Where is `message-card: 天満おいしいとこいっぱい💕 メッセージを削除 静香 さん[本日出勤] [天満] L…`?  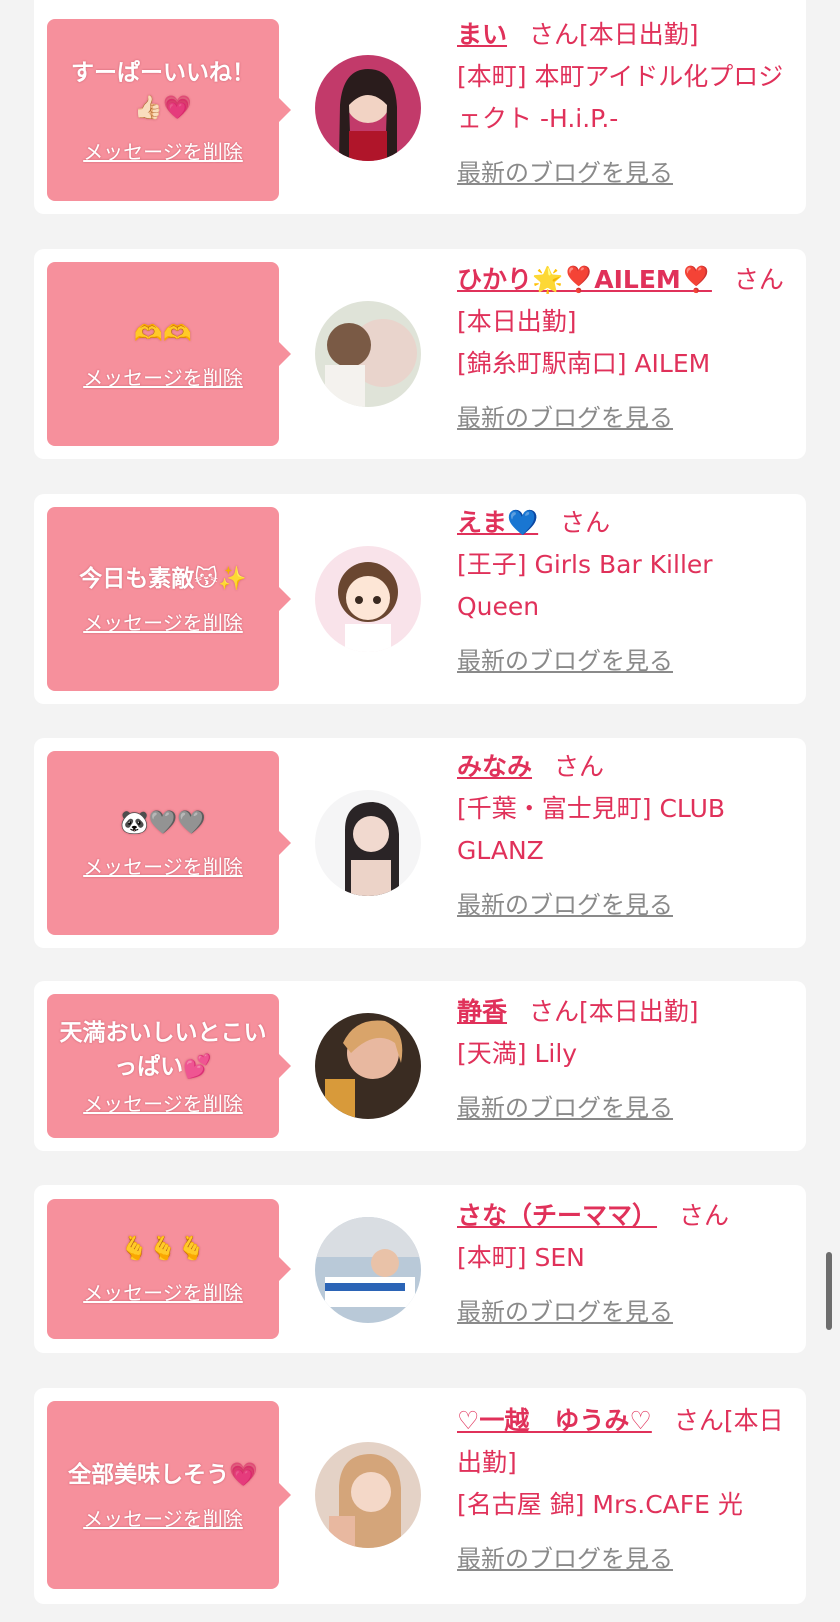 message-card: 天満おいしいとこいっぱい💕 メッセージを削除 静香 さん[本日出勤] [天満] L… is located at coordinates (420, 1066).